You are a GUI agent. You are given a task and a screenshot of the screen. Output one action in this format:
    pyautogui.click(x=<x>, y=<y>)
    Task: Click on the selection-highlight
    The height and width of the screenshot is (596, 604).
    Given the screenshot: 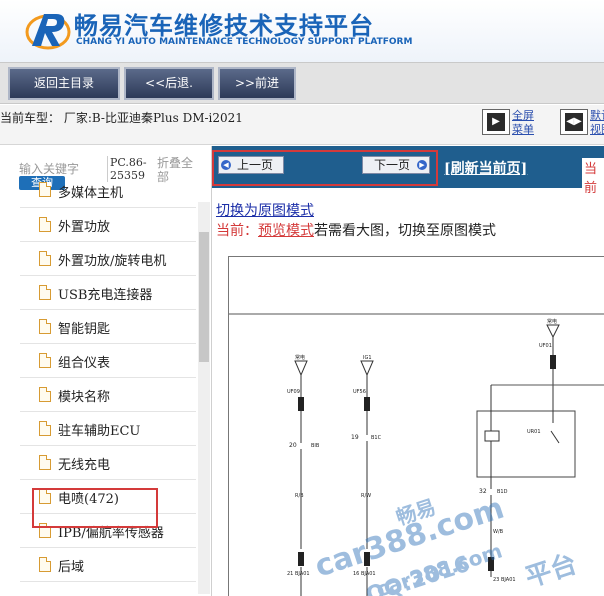 What is the action you would take?
    pyautogui.click(x=95, y=508)
    